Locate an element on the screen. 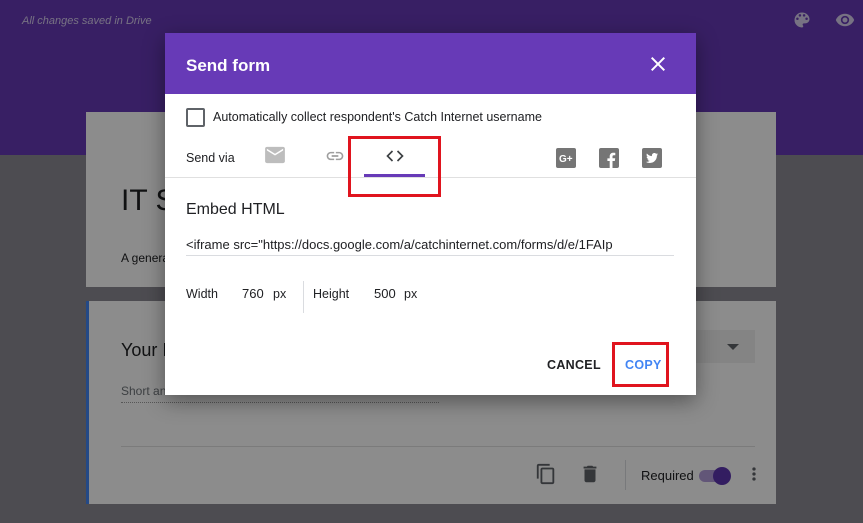  height-label: Height is located at coordinates (331, 294).